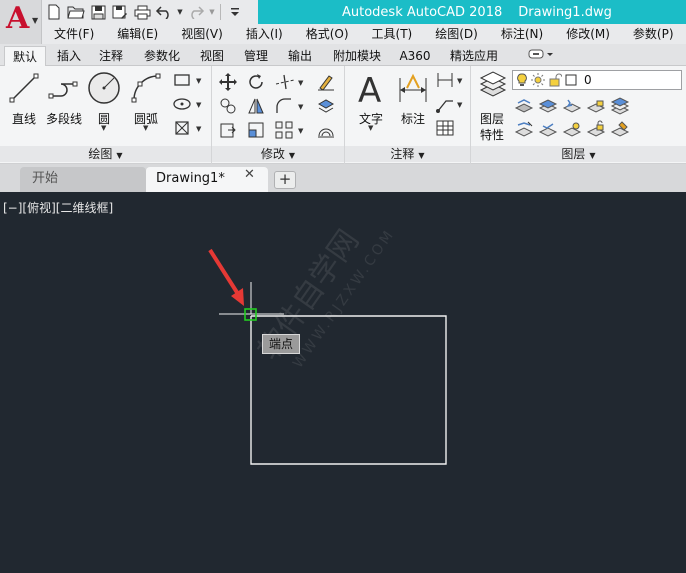  Describe the element at coordinates (264, 34) in the screenshot. I see `menu-insert: 插入(I)` at that location.